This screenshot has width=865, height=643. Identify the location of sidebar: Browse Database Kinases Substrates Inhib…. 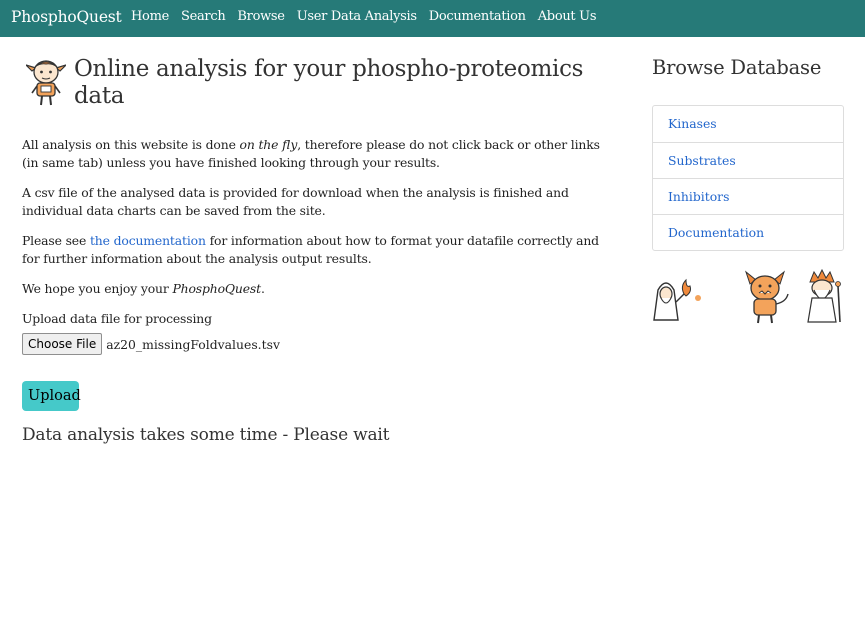
(748, 190).